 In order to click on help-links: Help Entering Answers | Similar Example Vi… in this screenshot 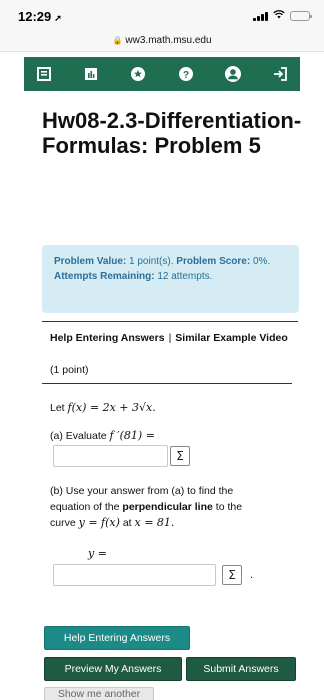, I will do `click(170, 338)`.